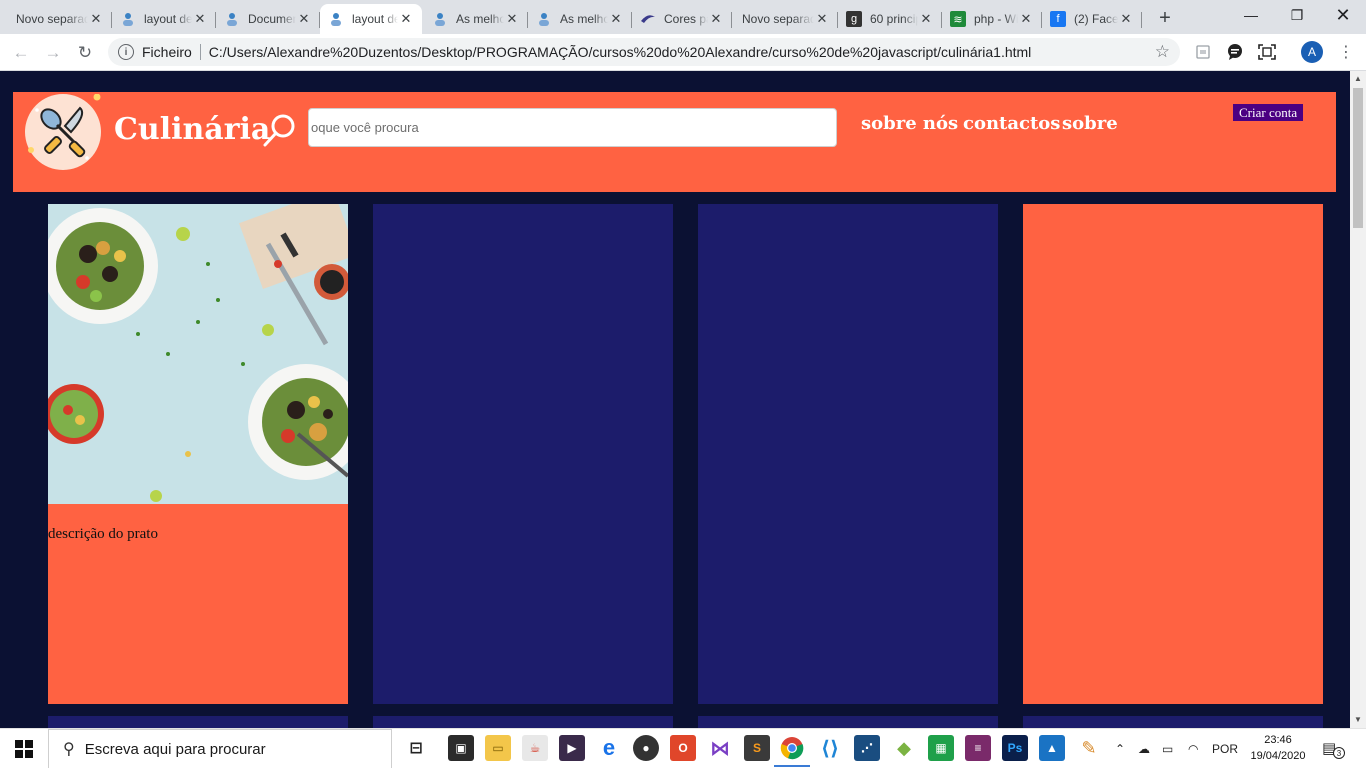  Describe the element at coordinates (1358, 719) in the screenshot. I see `scroll-down-icon: ▼` at that location.